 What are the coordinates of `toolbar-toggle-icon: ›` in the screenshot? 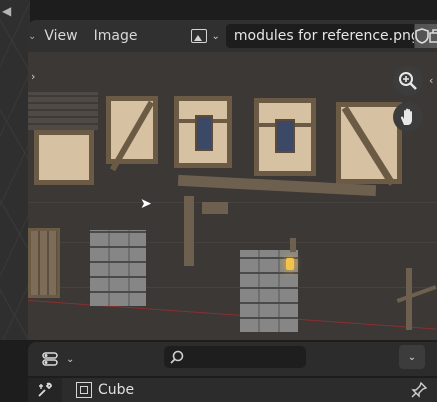 It's located at (33, 76).